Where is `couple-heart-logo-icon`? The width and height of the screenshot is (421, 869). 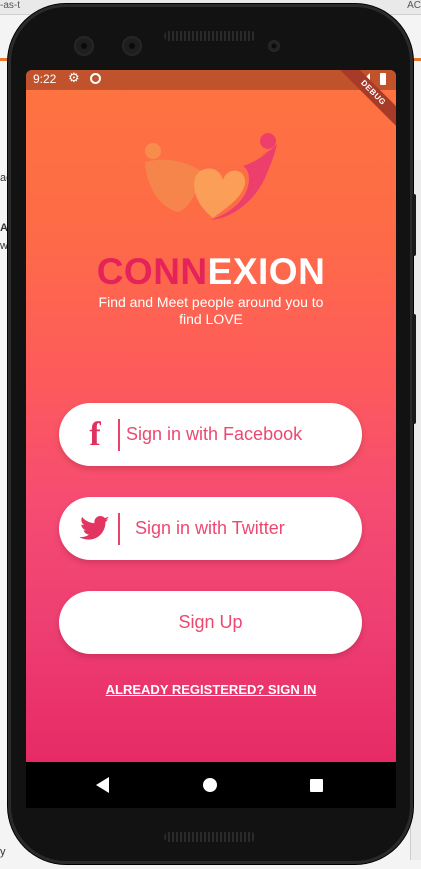
couple-heart-logo-icon is located at coordinates (211, 176).